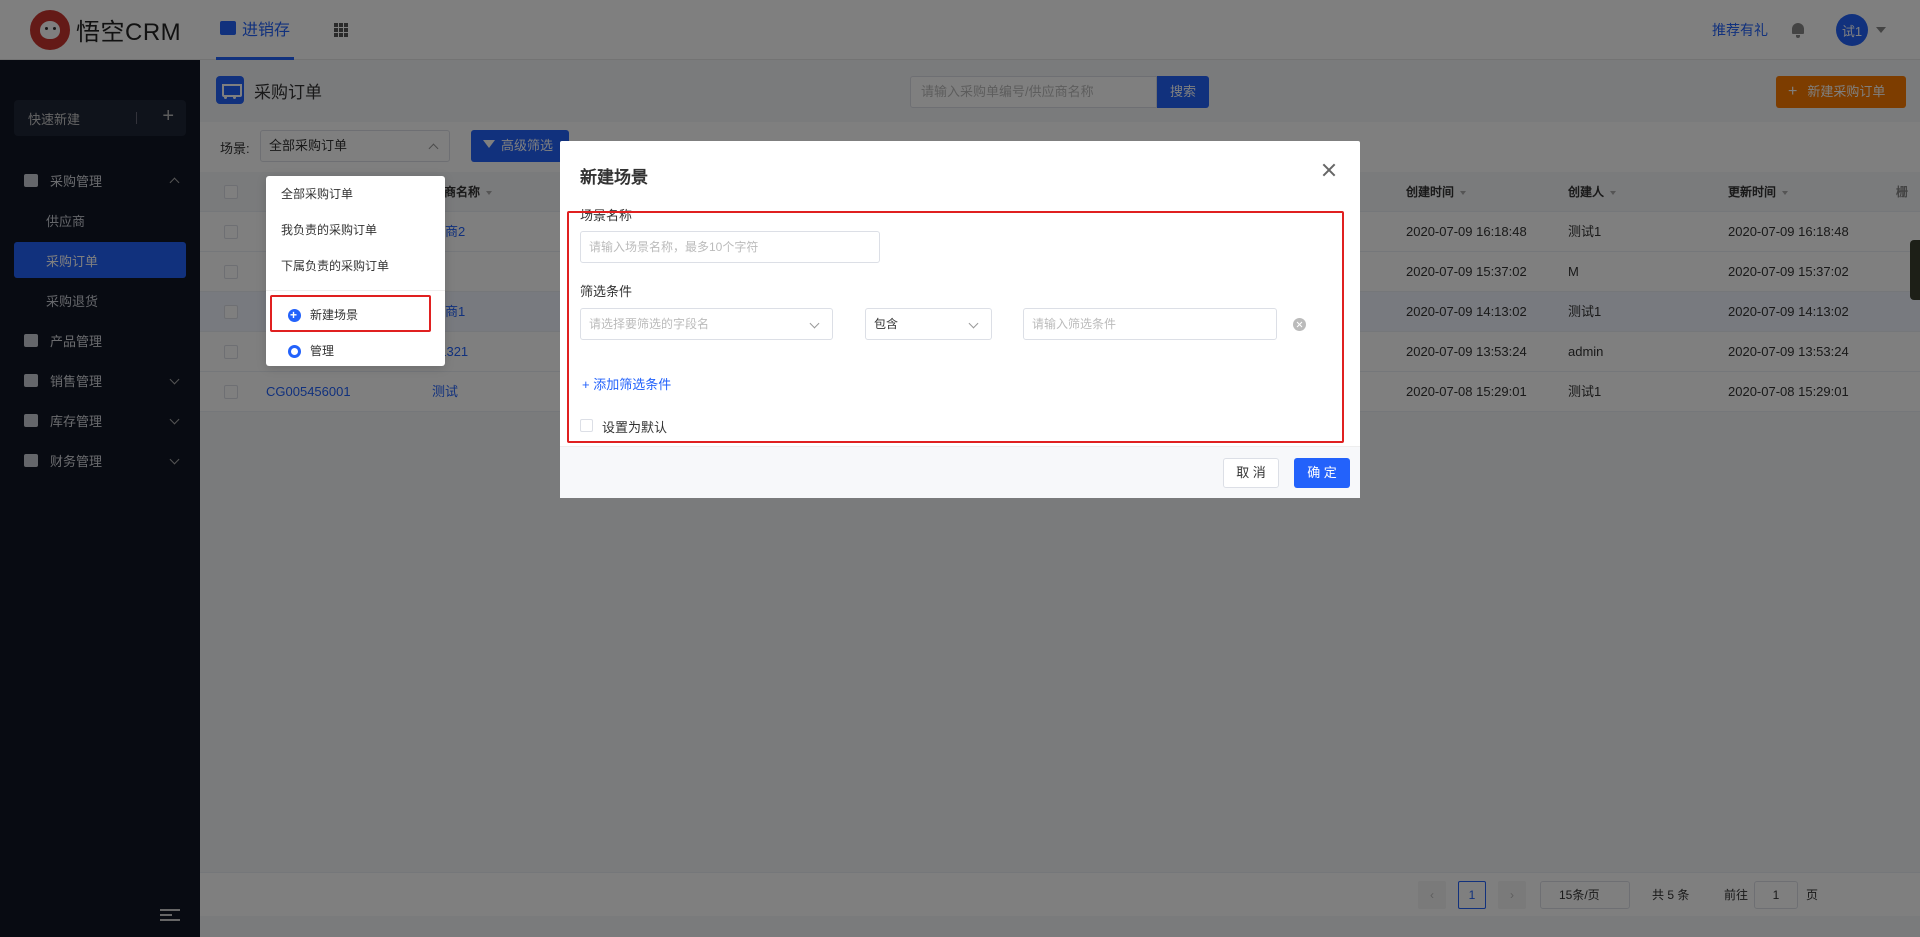 The image size is (1920, 937). I want to click on scene-option-mine: 我负责的采购订单, so click(355, 230).